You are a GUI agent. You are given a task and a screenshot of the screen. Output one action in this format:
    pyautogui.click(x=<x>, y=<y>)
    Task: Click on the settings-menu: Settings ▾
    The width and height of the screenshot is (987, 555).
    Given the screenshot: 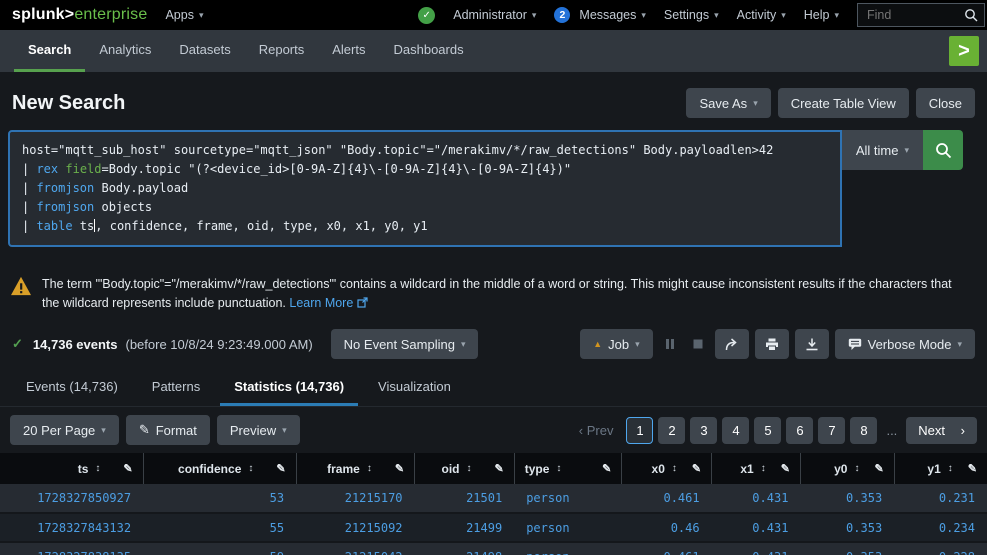 What is the action you would take?
    pyautogui.click(x=691, y=15)
    